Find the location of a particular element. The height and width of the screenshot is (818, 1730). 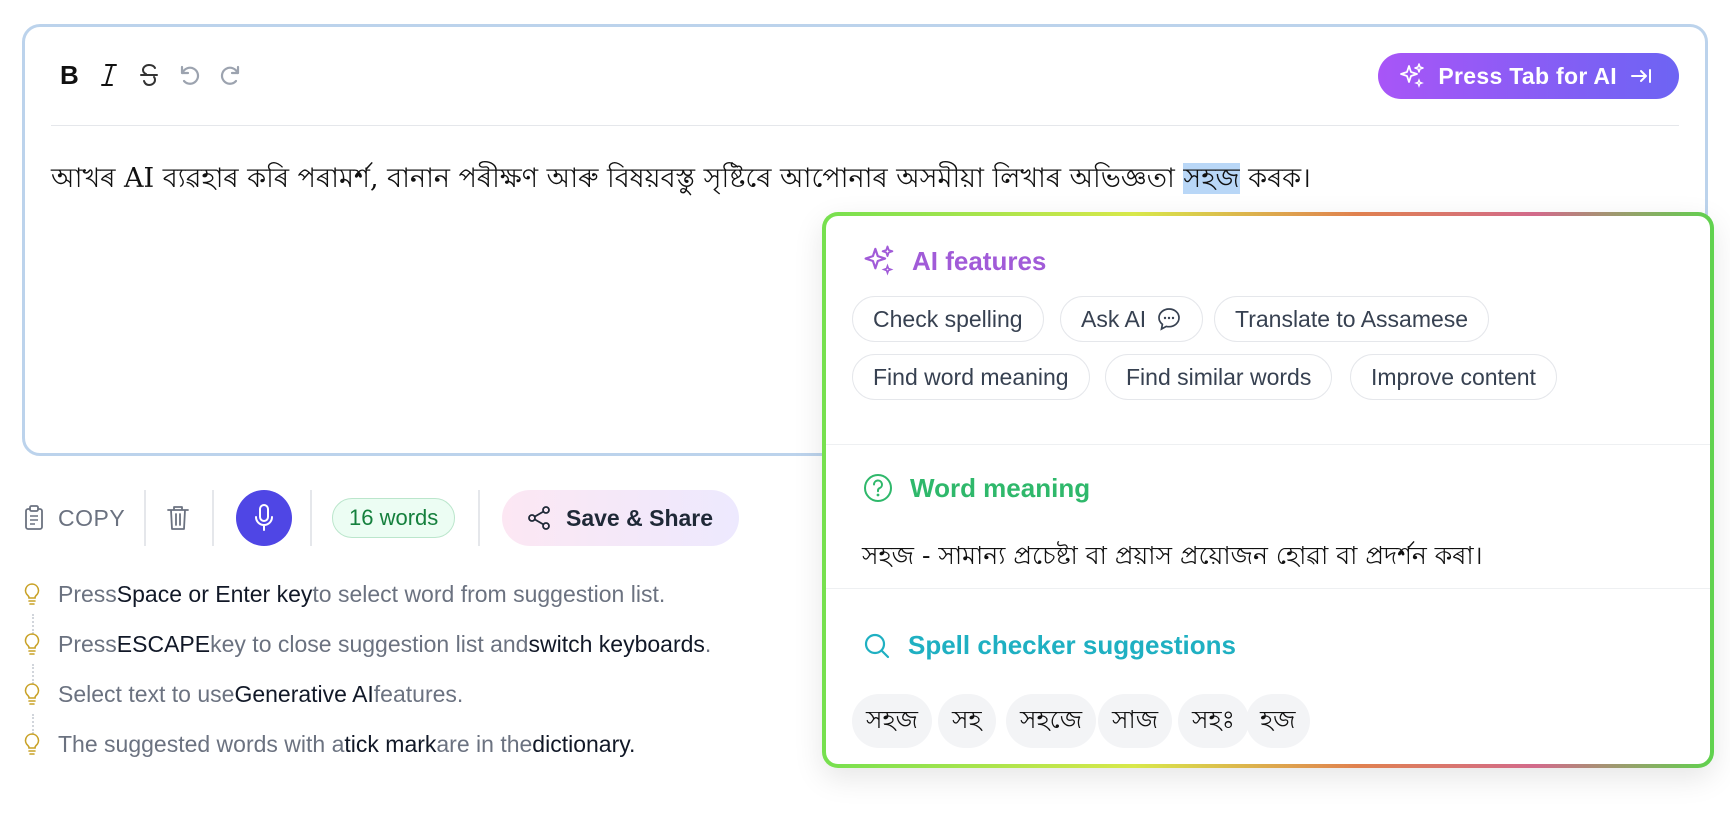

suggestion-chip: সহজ is located at coordinates (892, 721).